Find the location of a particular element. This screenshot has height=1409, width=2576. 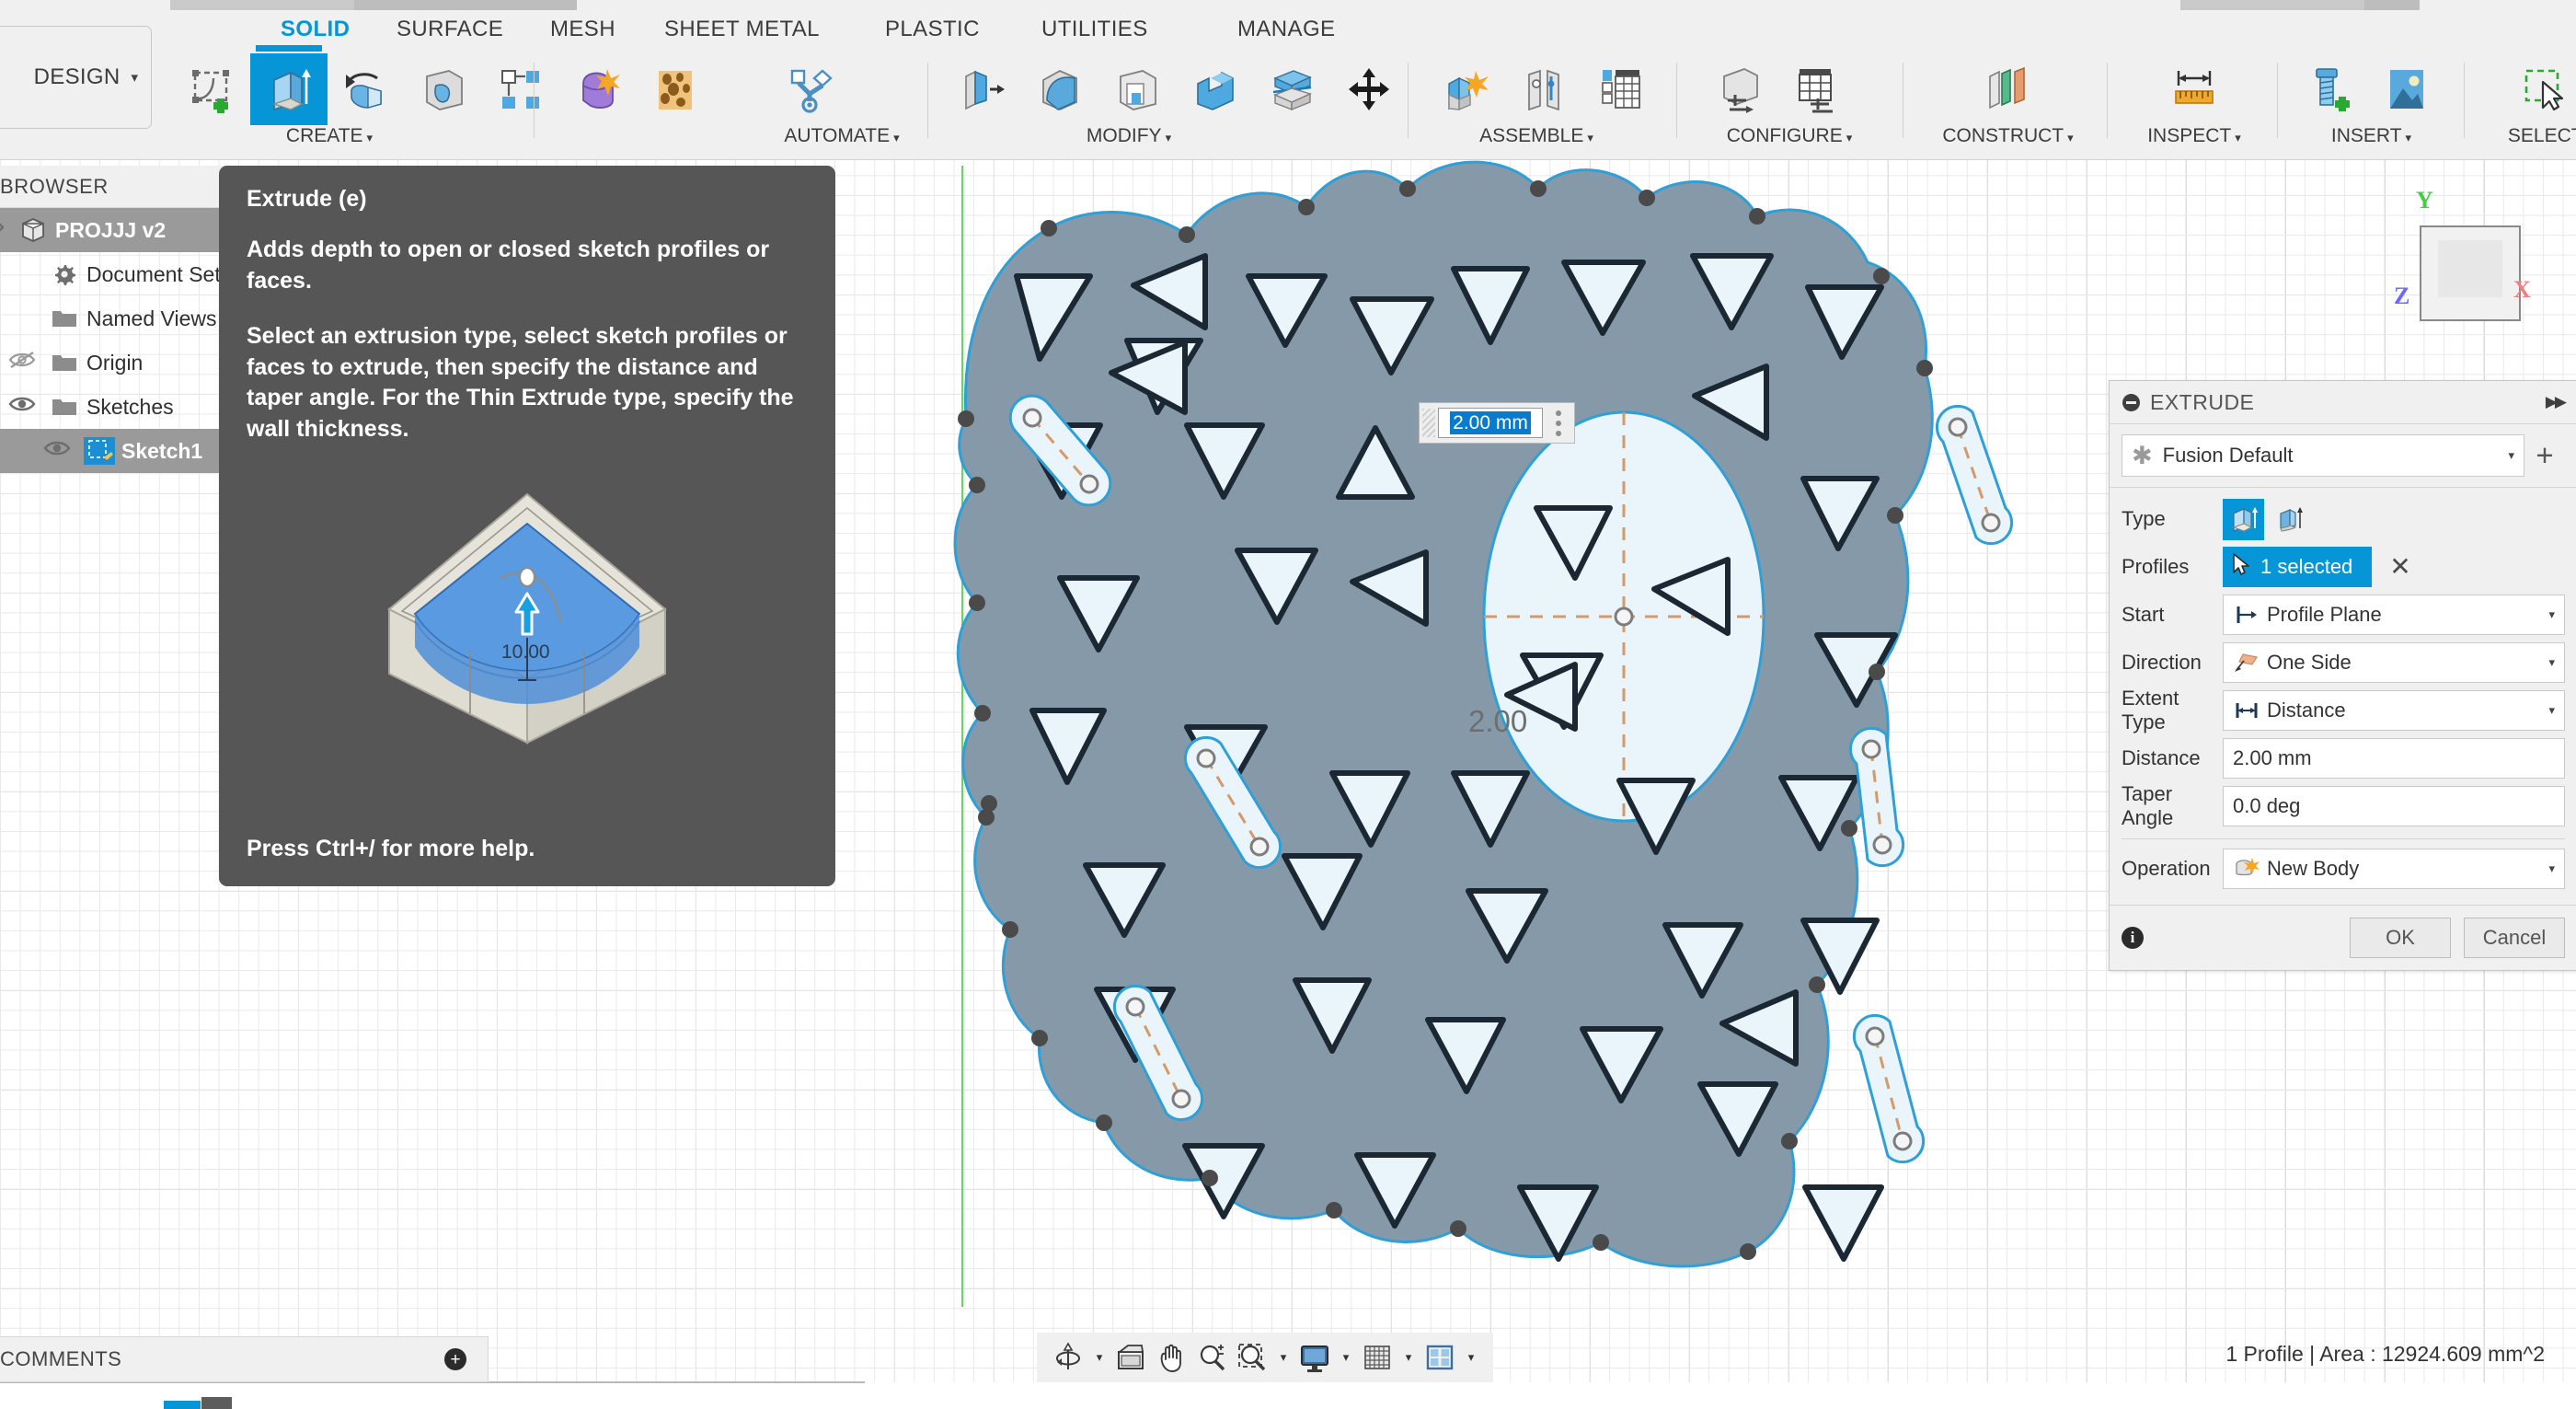

pattern-button is located at coordinates (520, 89).